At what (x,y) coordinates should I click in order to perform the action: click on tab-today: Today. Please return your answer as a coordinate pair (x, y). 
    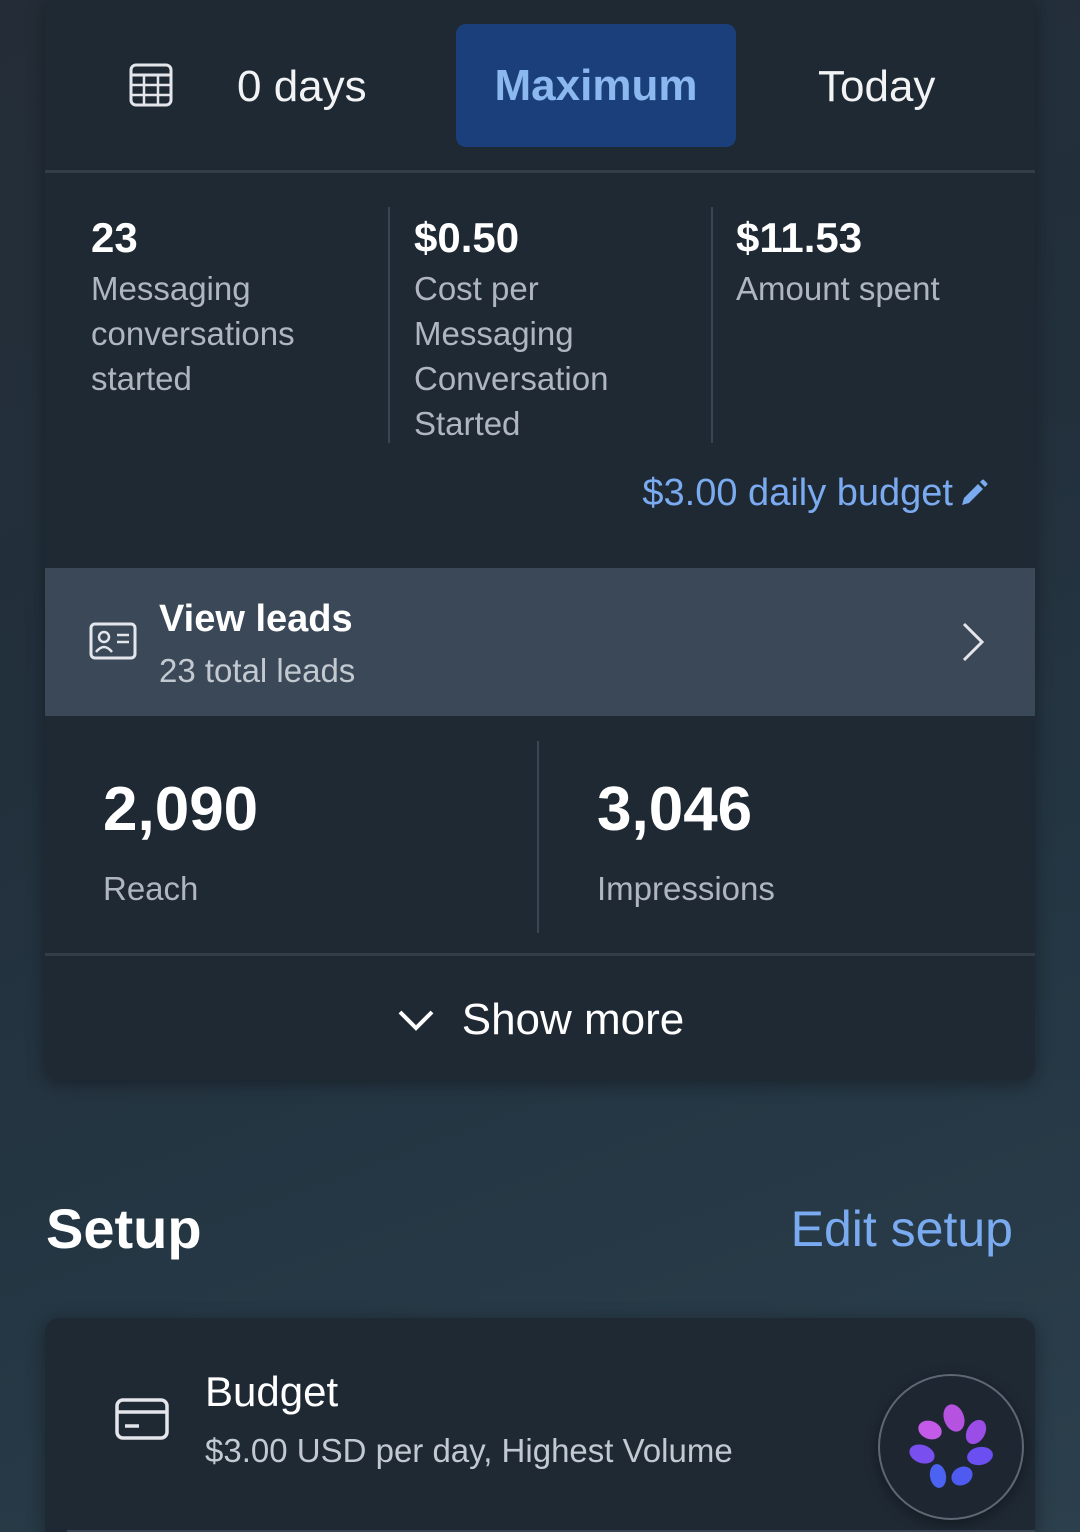
    Looking at the image, I should click on (876, 87).